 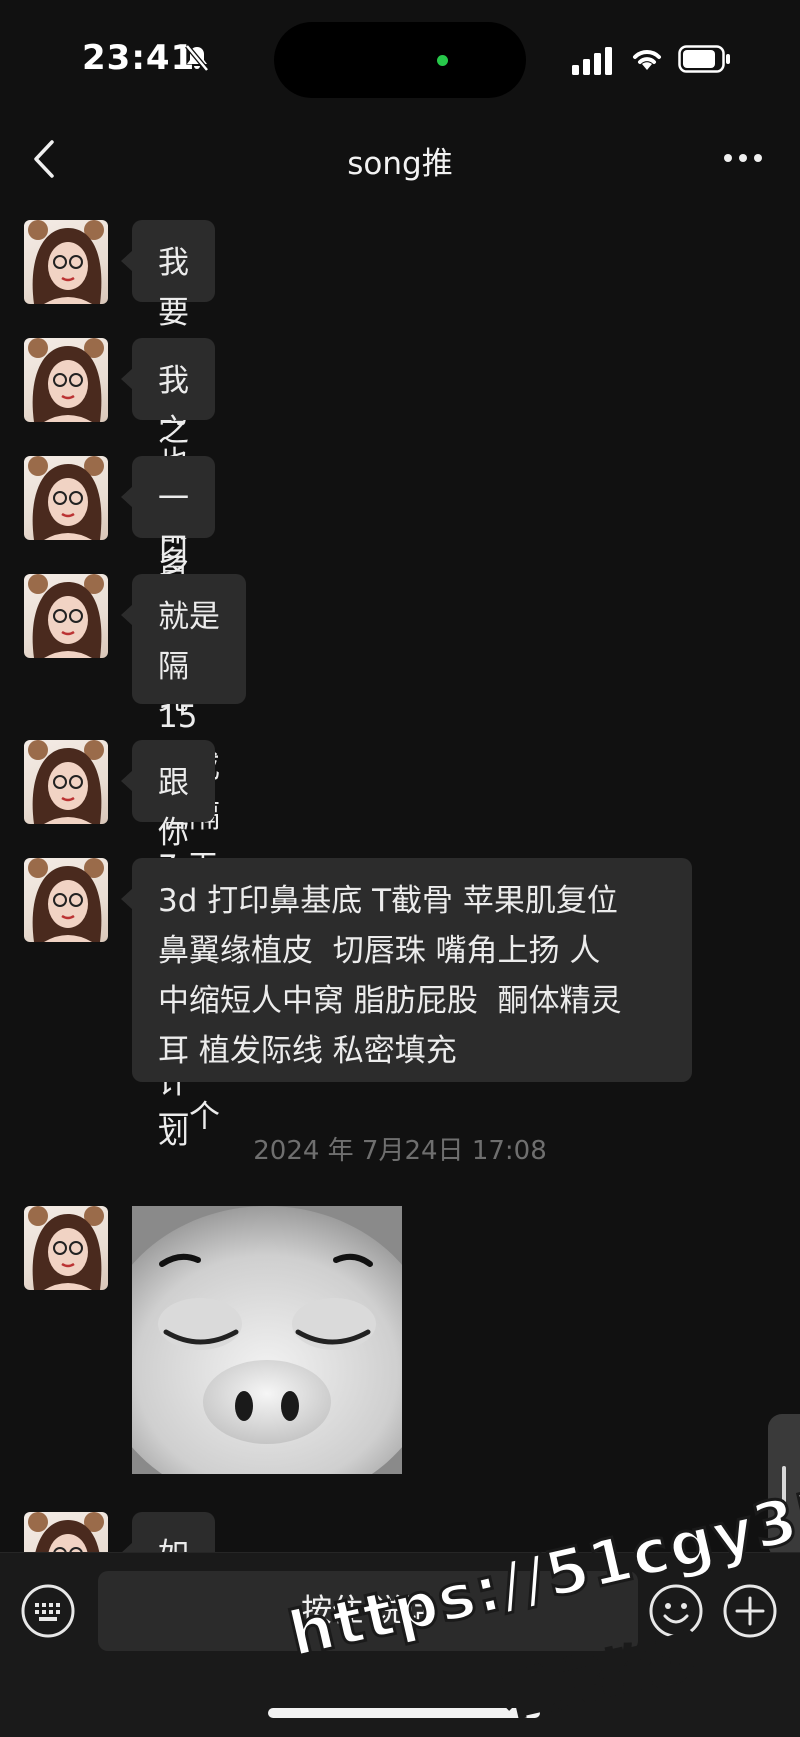 What do you see at coordinates (592, 61) in the screenshot?
I see `signal-icon` at bounding box center [592, 61].